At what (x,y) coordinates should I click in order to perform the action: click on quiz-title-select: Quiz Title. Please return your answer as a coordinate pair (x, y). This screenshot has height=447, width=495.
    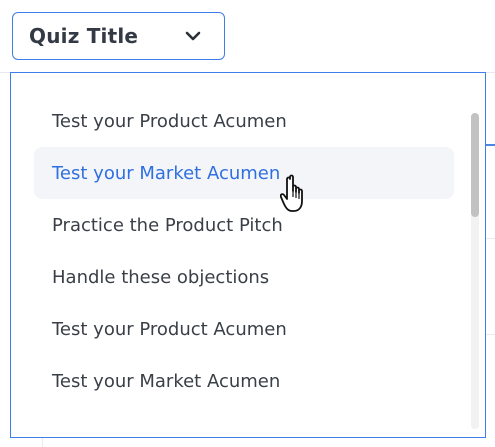
    Looking at the image, I should click on (118, 36).